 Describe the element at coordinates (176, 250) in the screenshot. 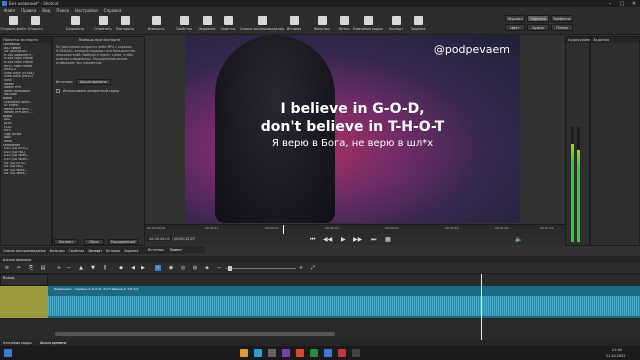

I see `tab-project: Проект` at that location.